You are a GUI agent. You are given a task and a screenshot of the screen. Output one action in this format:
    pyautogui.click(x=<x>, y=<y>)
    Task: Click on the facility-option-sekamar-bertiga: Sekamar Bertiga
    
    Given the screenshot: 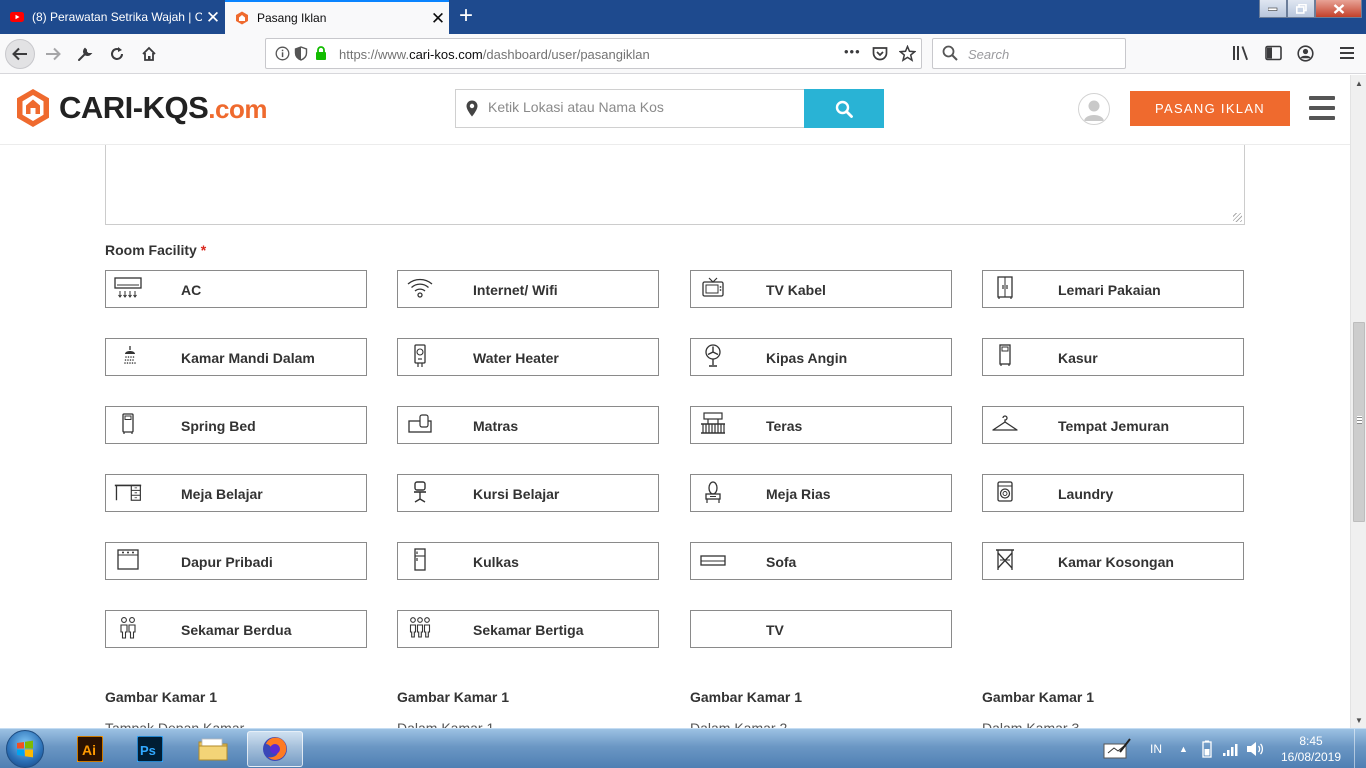 What is the action you would take?
    pyautogui.click(x=528, y=629)
    